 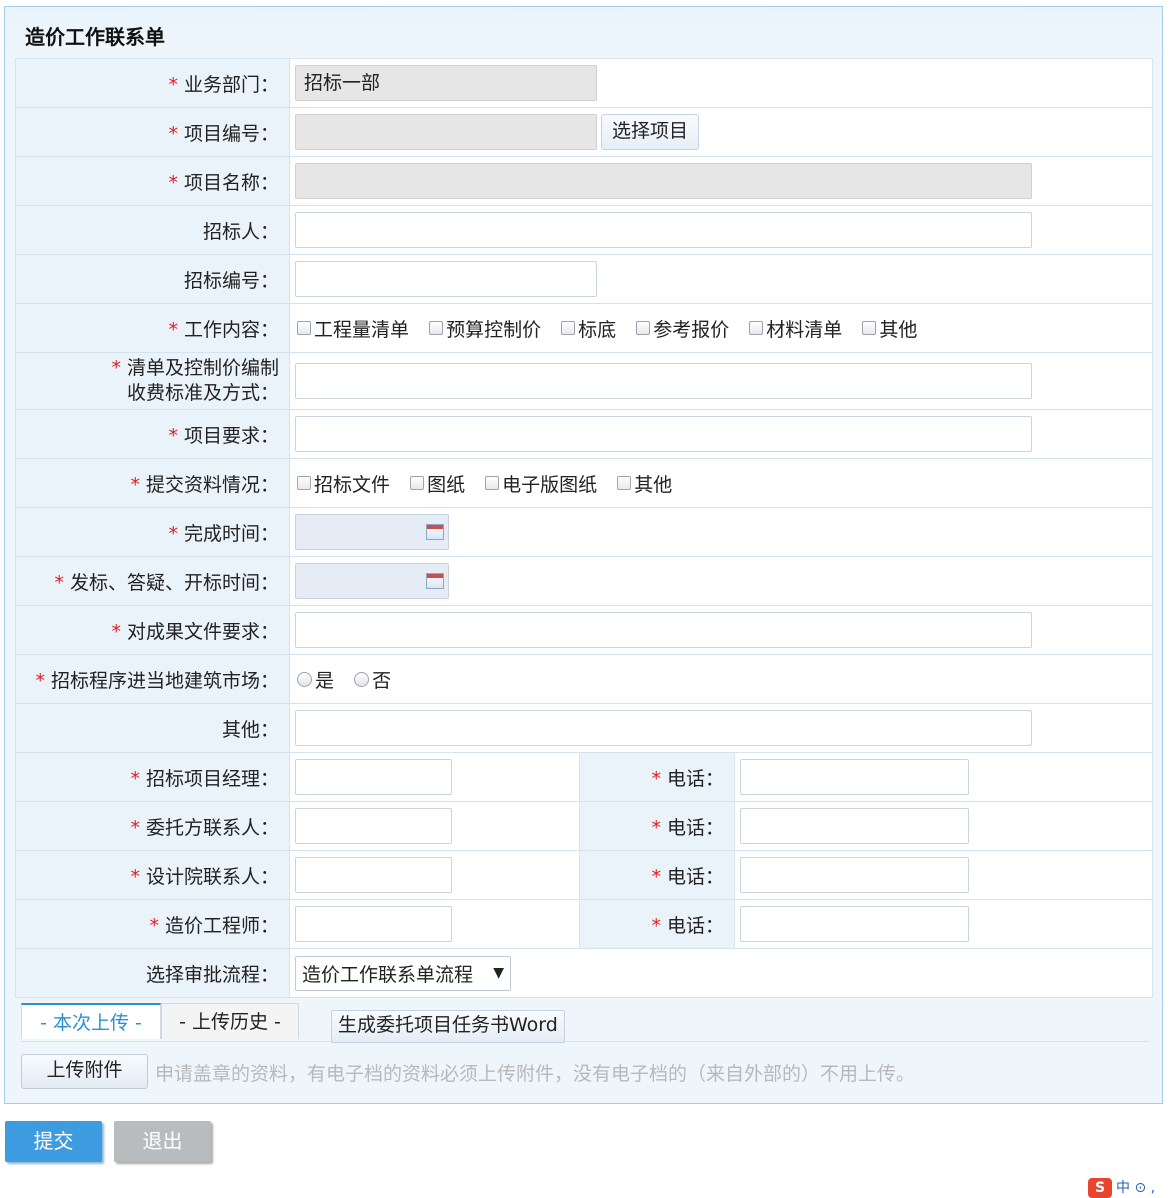 What do you see at coordinates (84, 1071) in the screenshot?
I see `upload-attachment-button: 上传附件` at bounding box center [84, 1071].